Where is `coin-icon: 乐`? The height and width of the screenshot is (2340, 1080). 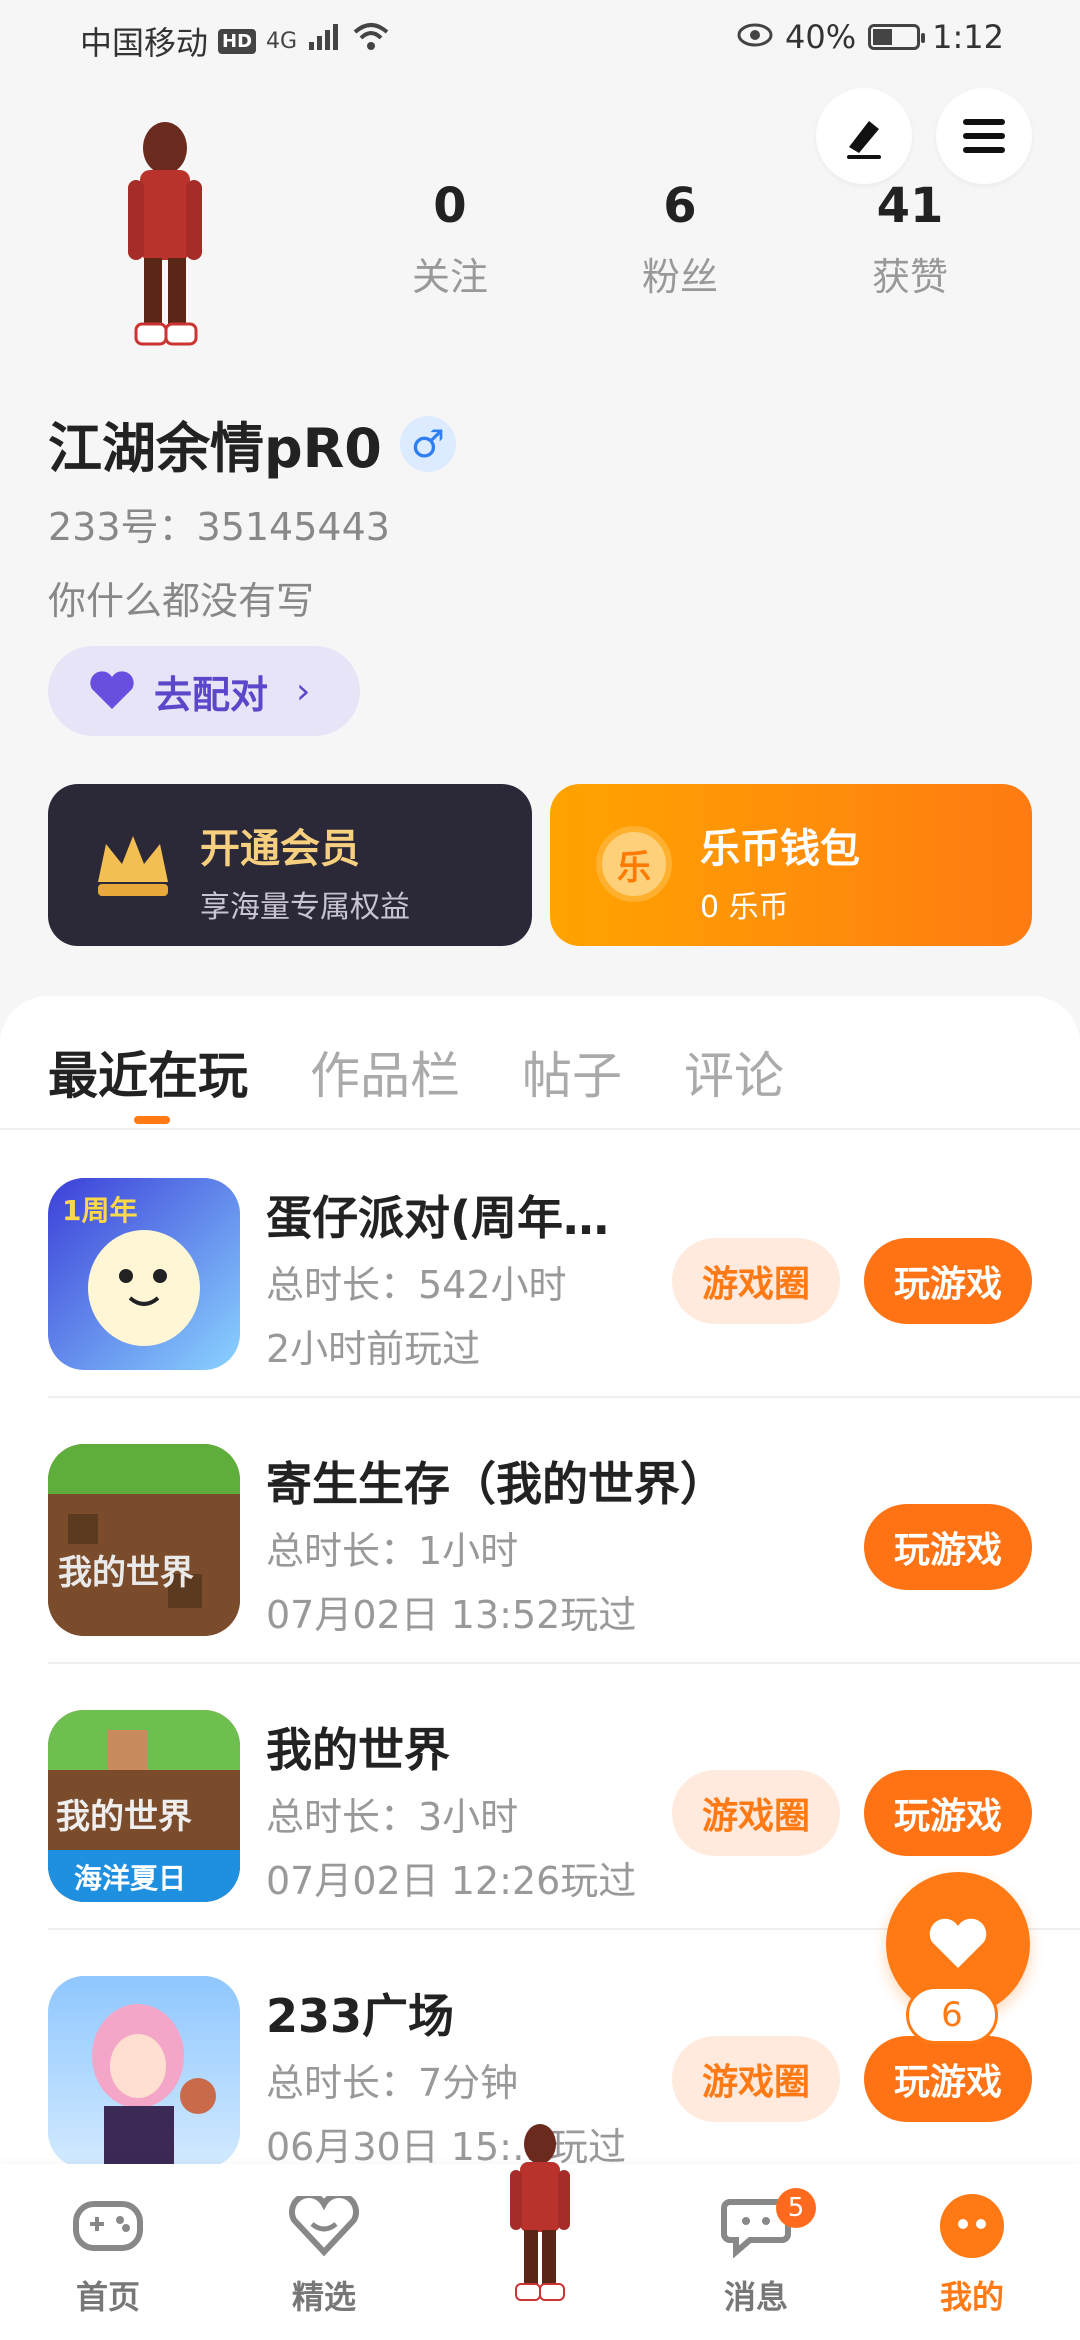
coin-icon: 乐 is located at coordinates (634, 864).